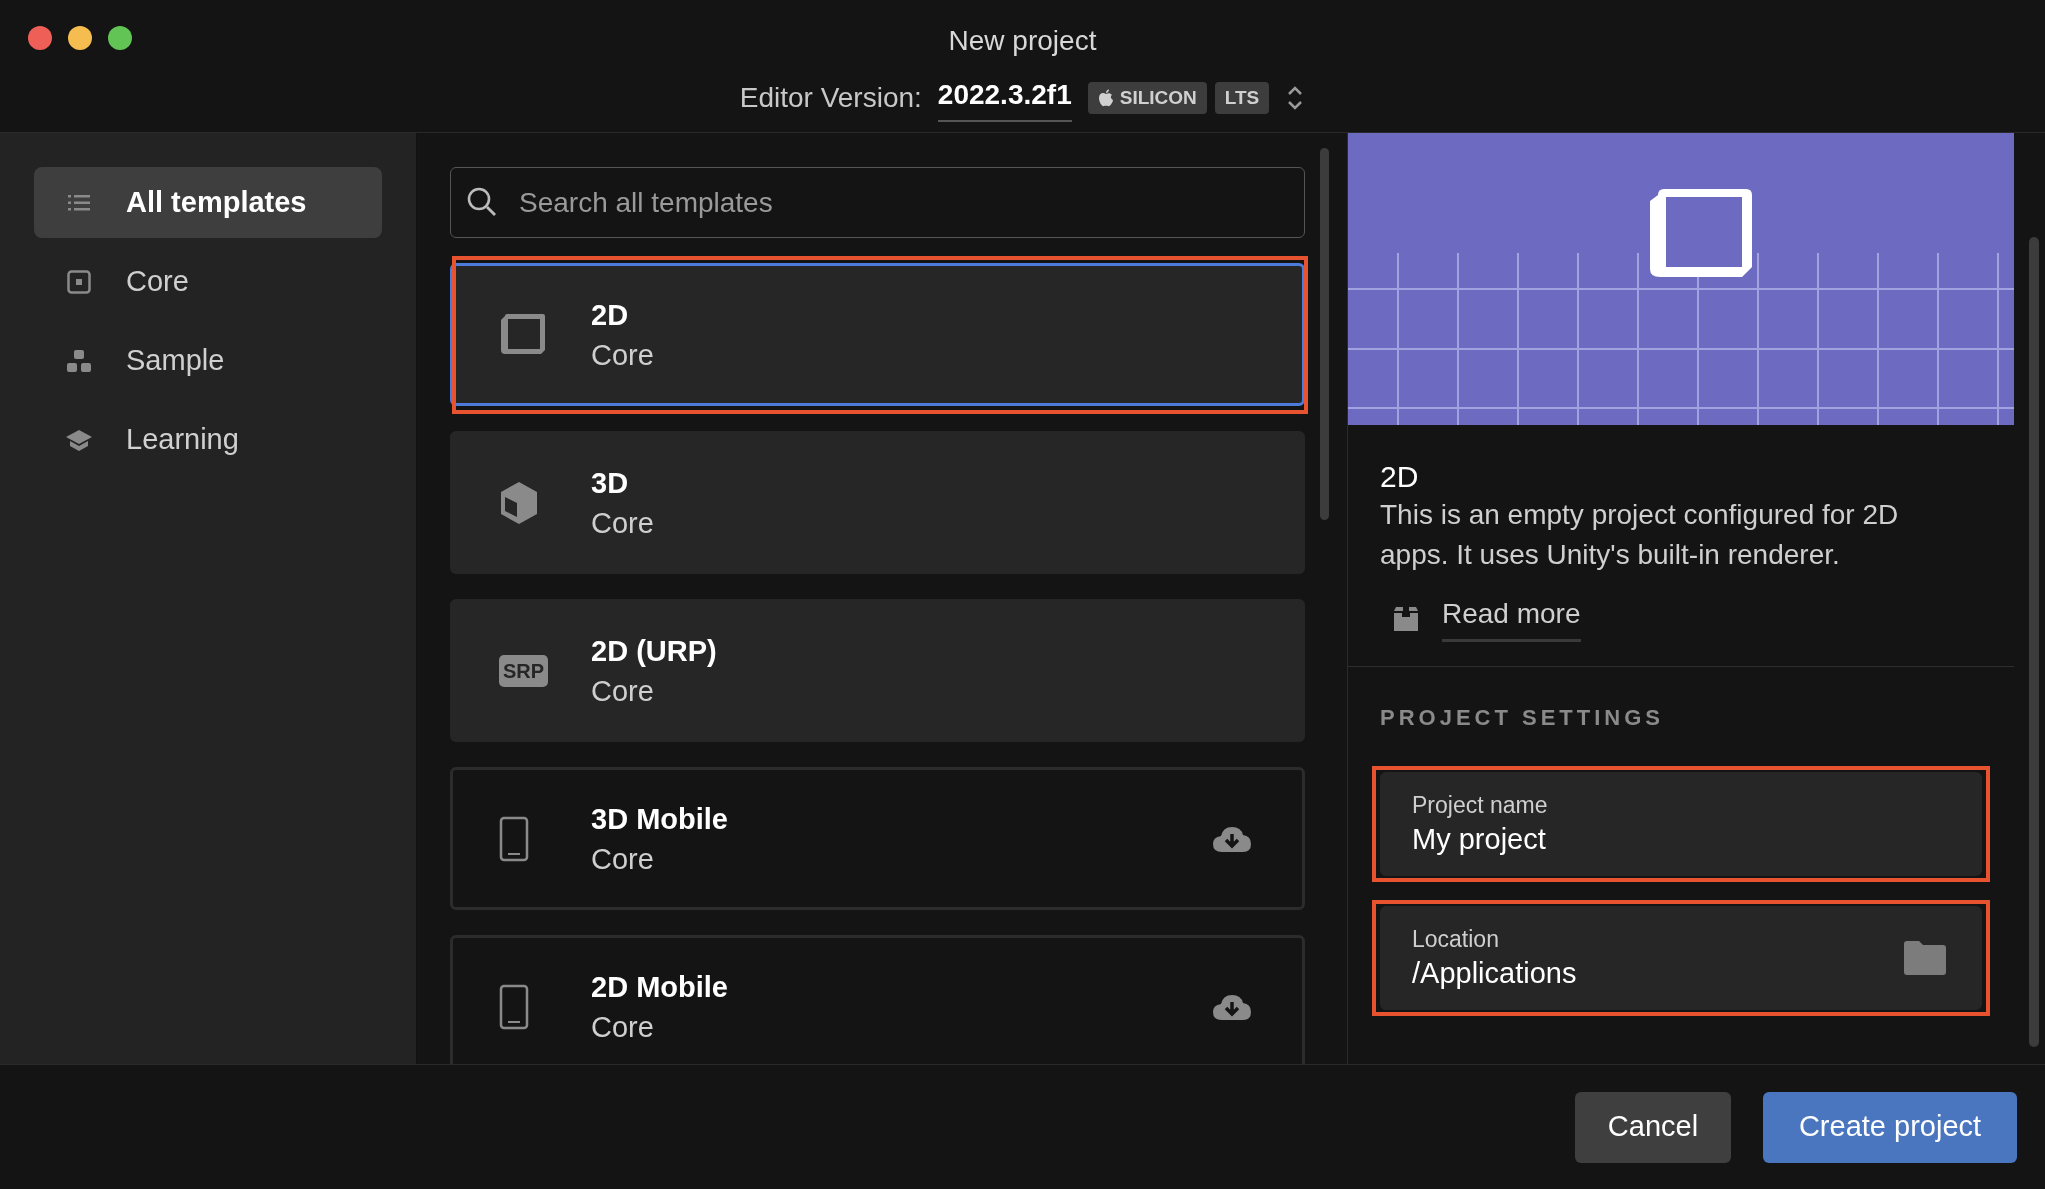  I want to click on template-title: 2D (URP), so click(654, 651).